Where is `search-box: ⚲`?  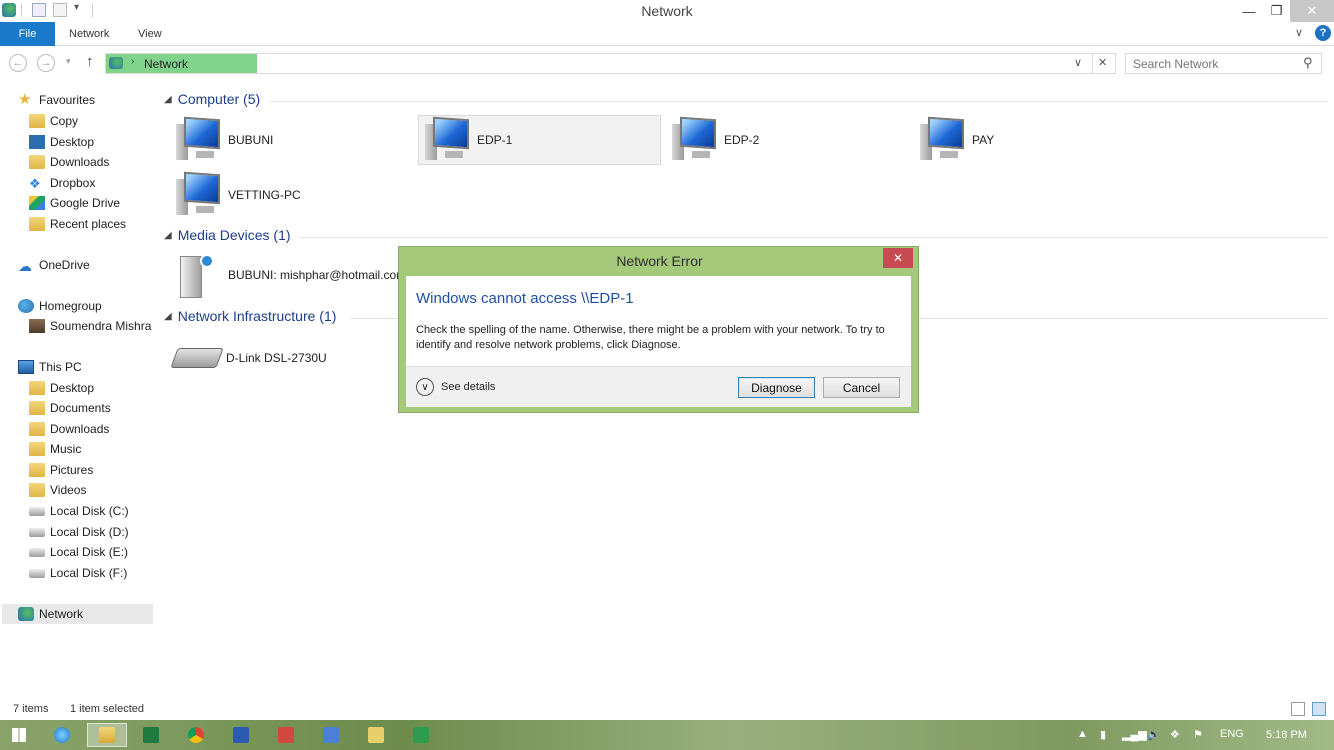 search-box: ⚲ is located at coordinates (1223, 63).